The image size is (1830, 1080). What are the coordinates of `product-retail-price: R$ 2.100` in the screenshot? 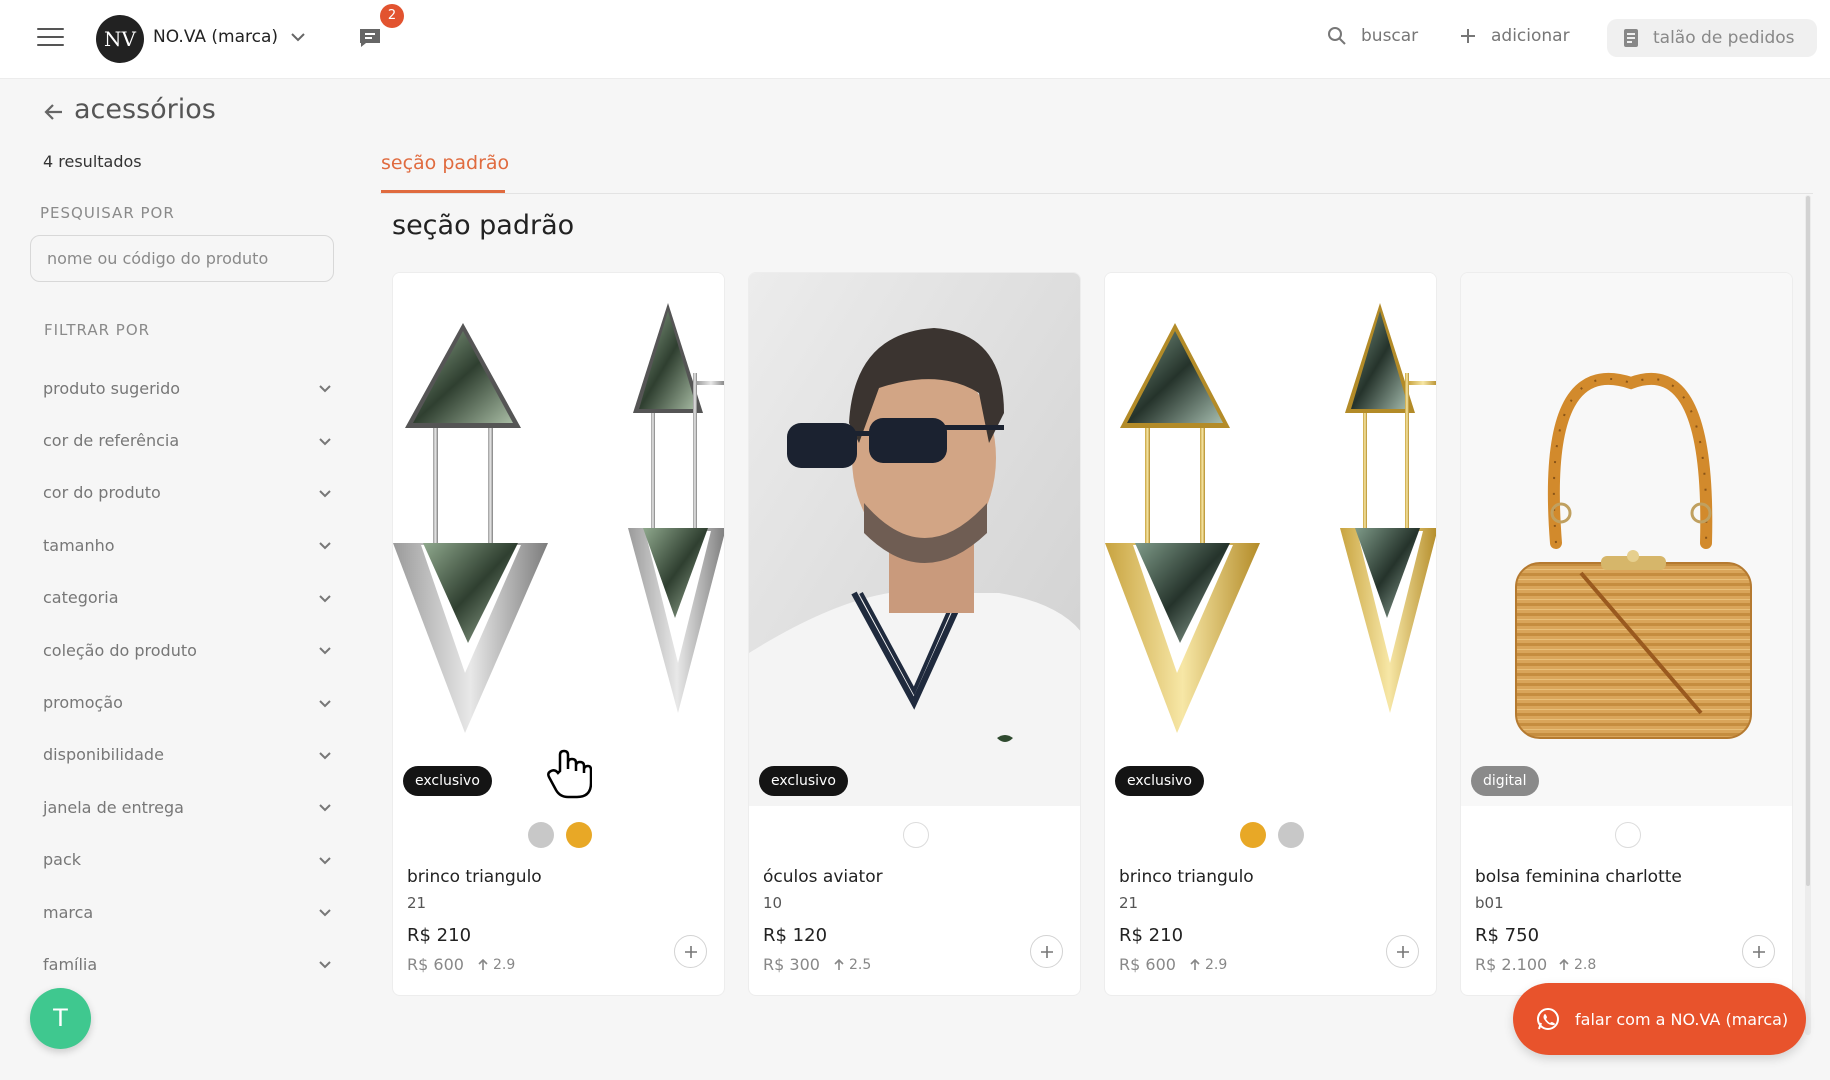 It's located at (1511, 964).